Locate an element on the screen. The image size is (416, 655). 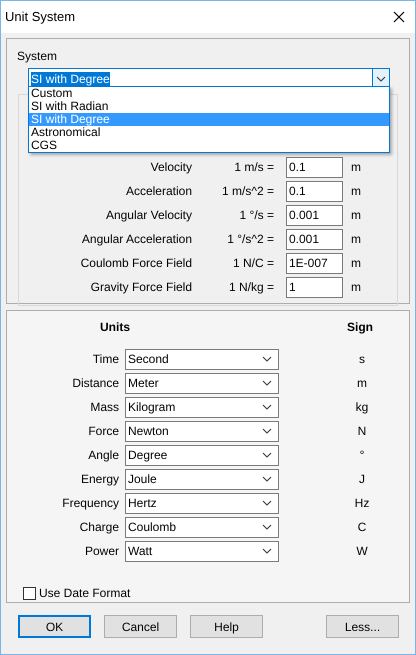
unit-sign: J is located at coordinates (362, 479).